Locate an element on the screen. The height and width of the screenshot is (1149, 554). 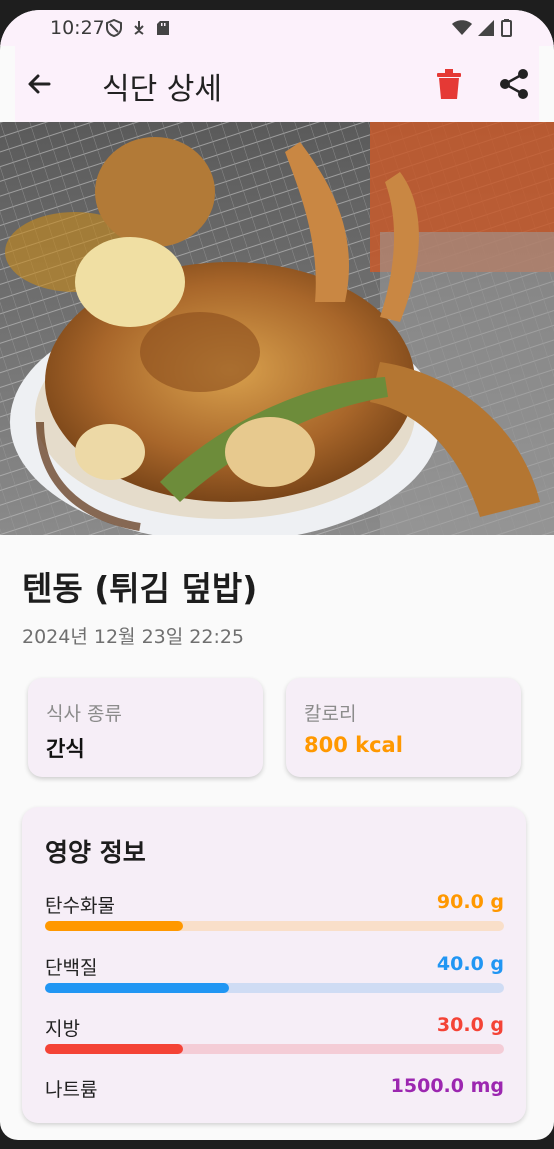
nutrition-label: 지방 is located at coordinates (62, 1029).